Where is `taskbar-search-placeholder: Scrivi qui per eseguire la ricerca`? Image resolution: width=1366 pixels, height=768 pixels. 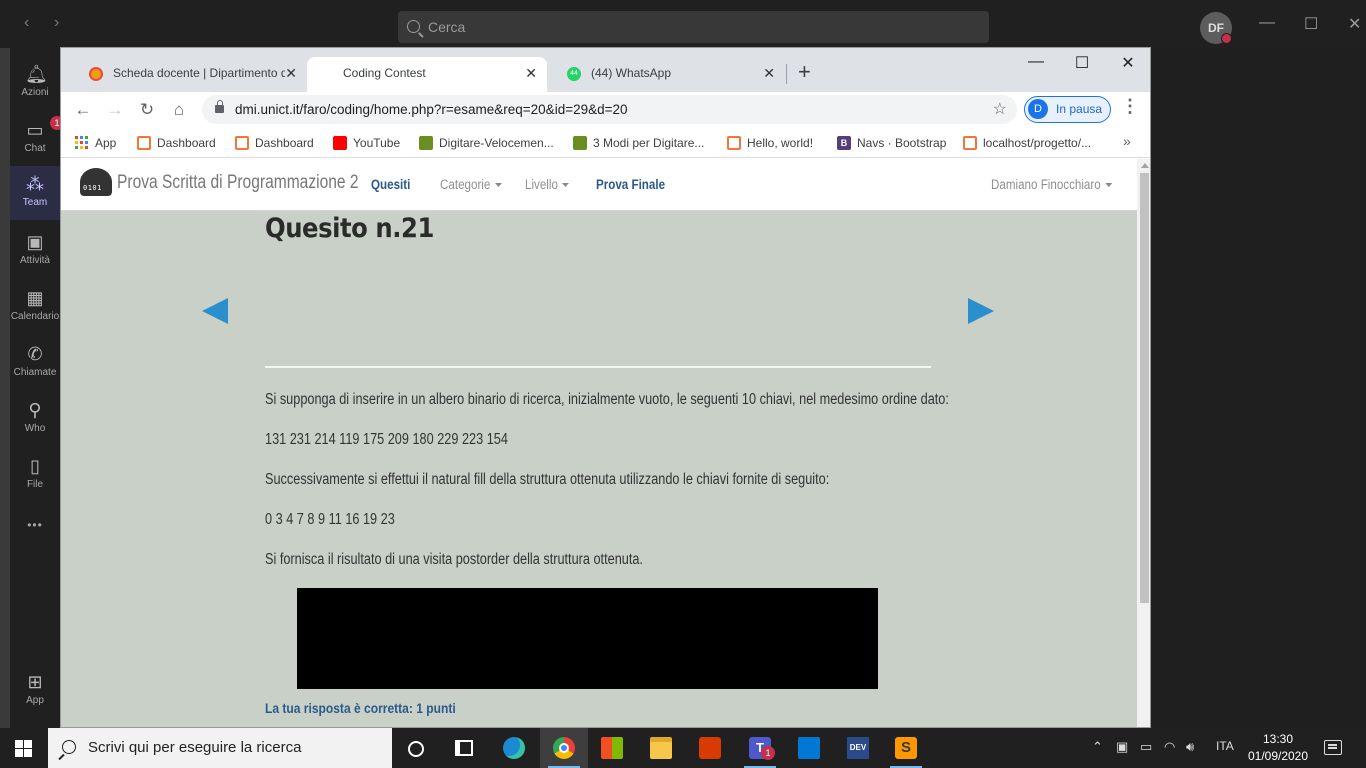 taskbar-search-placeholder: Scrivi qui per eseguire la ricerca is located at coordinates (195, 747).